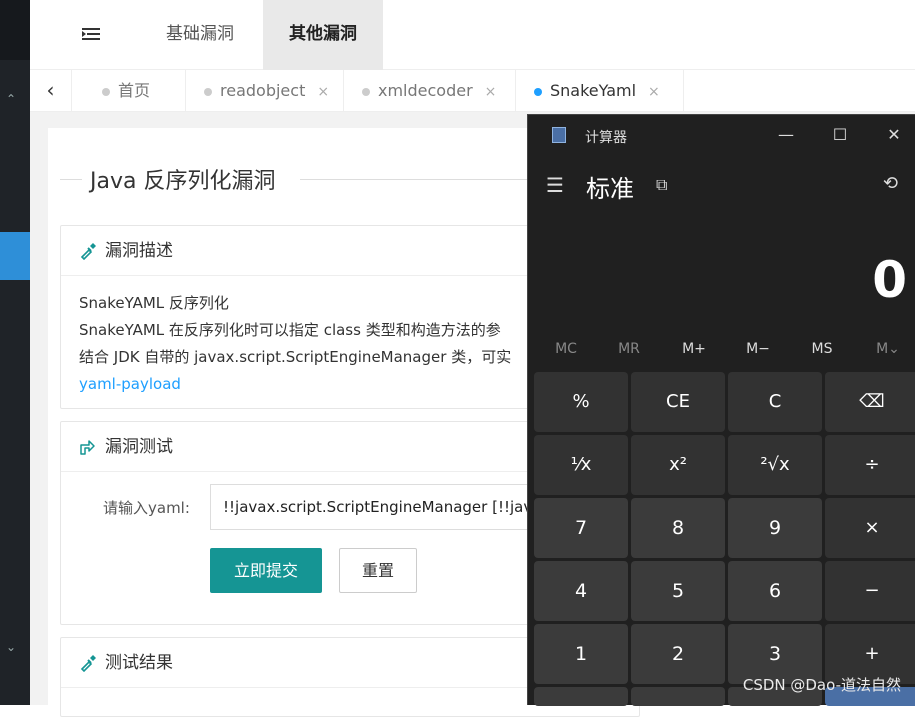 The width and height of the screenshot is (915, 717). What do you see at coordinates (581, 591) in the screenshot?
I see `digit-4-button: 4` at bounding box center [581, 591].